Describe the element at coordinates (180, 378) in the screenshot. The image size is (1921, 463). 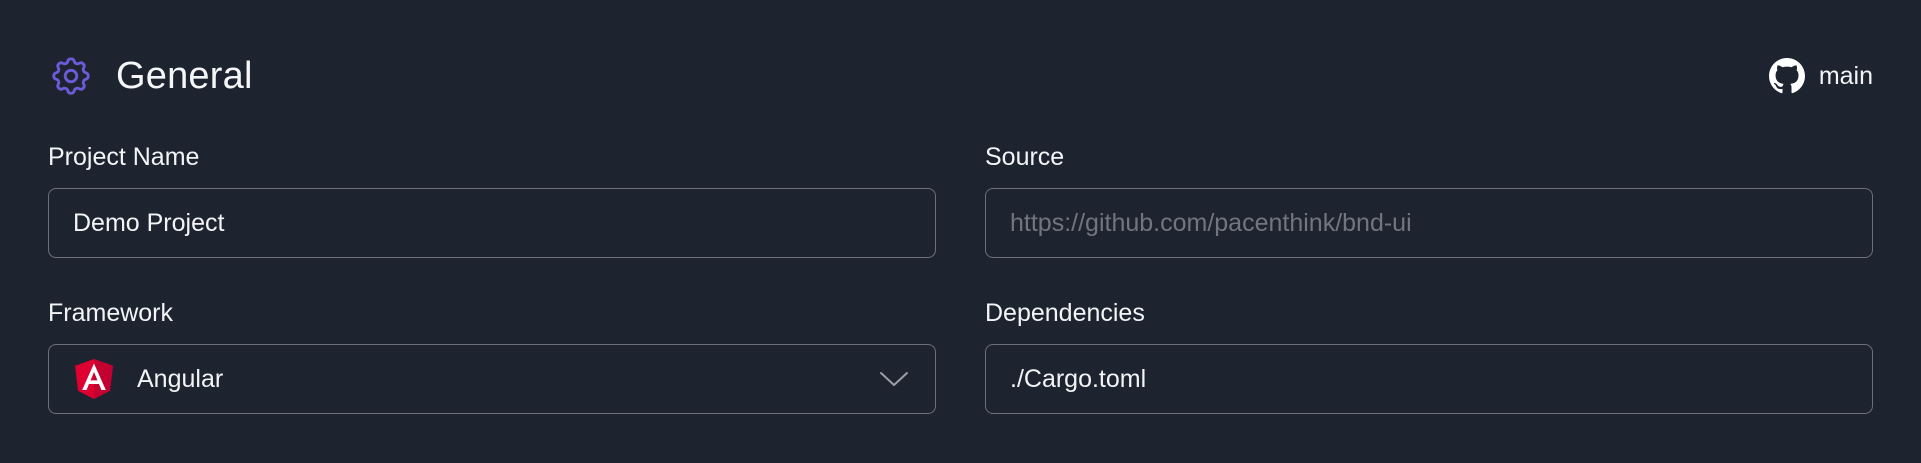
I see `framework-value: Angular` at that location.